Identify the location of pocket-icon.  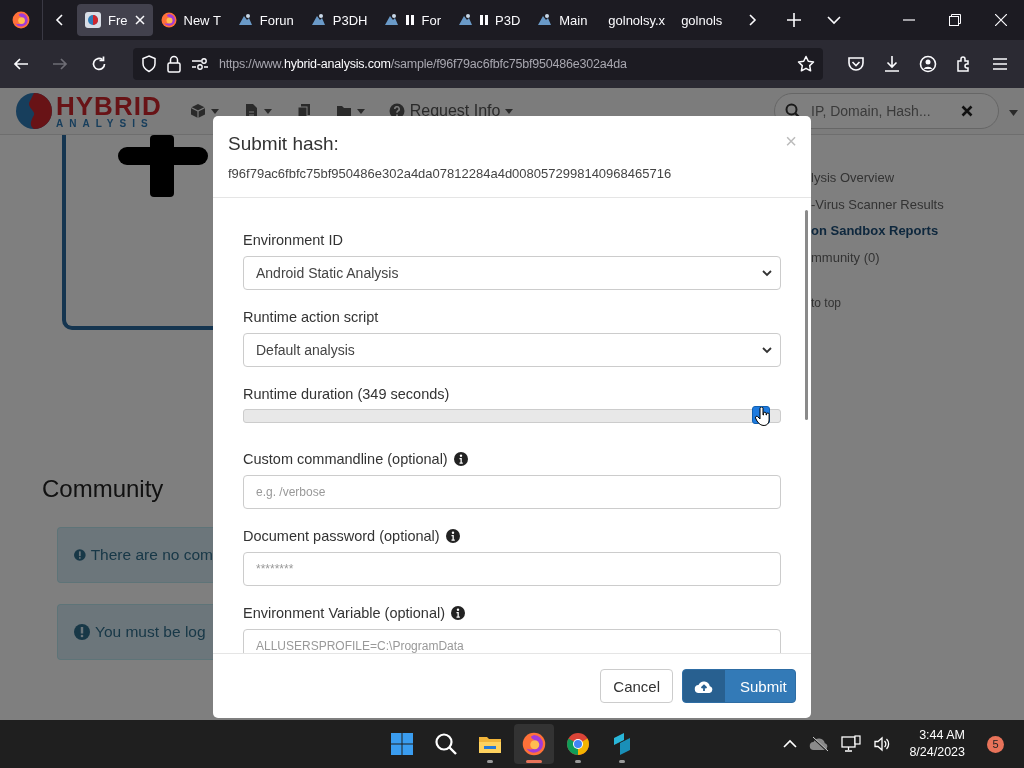
(856, 64).